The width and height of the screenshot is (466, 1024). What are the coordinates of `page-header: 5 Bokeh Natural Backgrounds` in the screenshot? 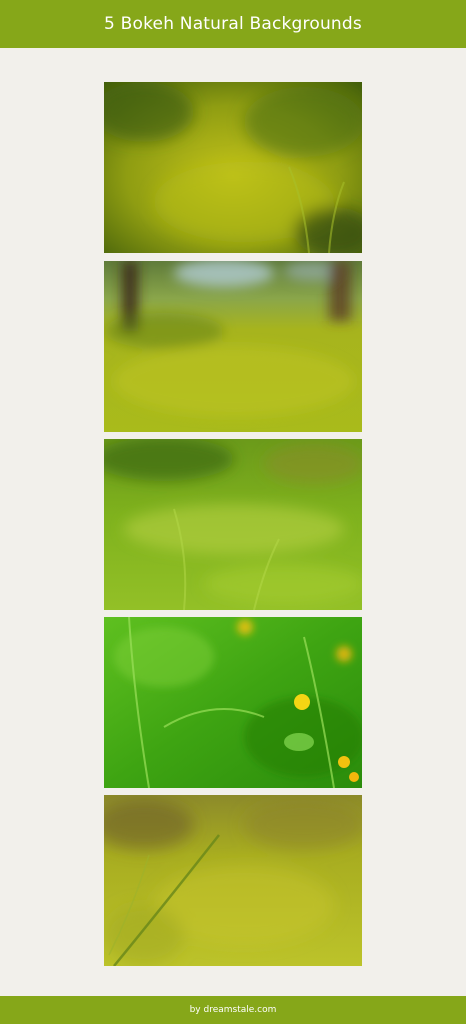 It's located at (233, 24).